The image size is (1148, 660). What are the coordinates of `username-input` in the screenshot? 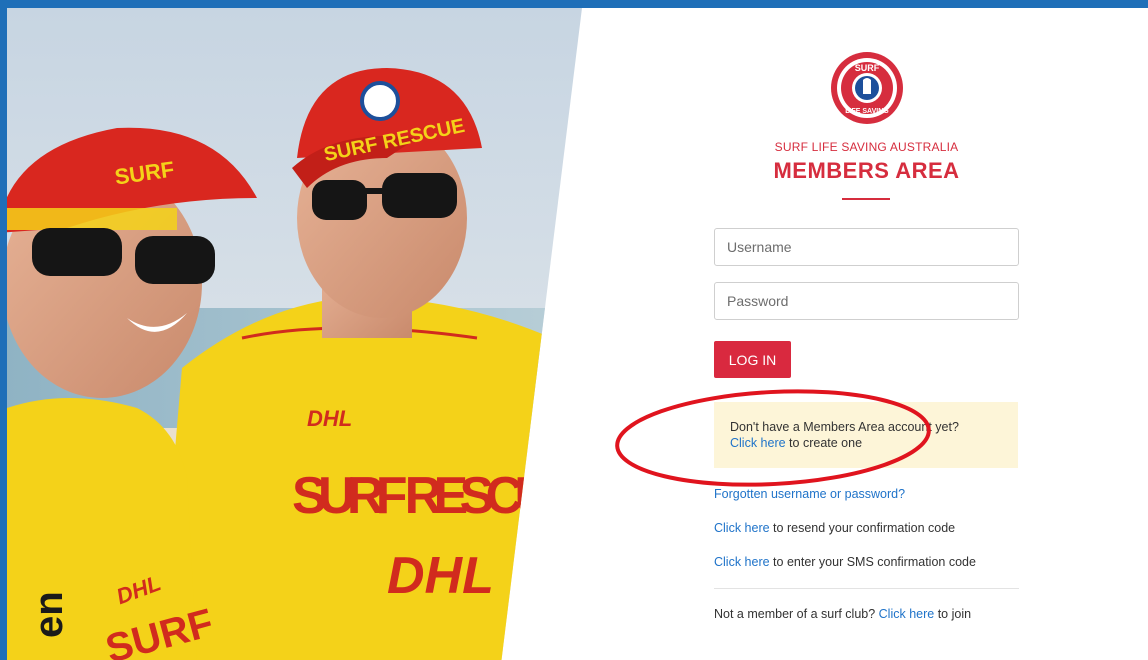 It's located at (866, 247).